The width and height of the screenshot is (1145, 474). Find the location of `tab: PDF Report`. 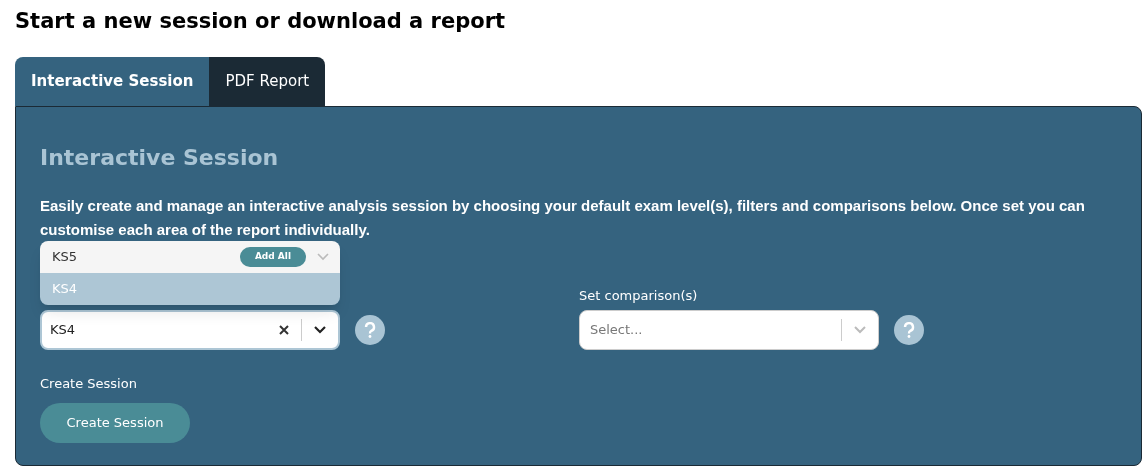

tab: PDF Report is located at coordinates (267, 81).